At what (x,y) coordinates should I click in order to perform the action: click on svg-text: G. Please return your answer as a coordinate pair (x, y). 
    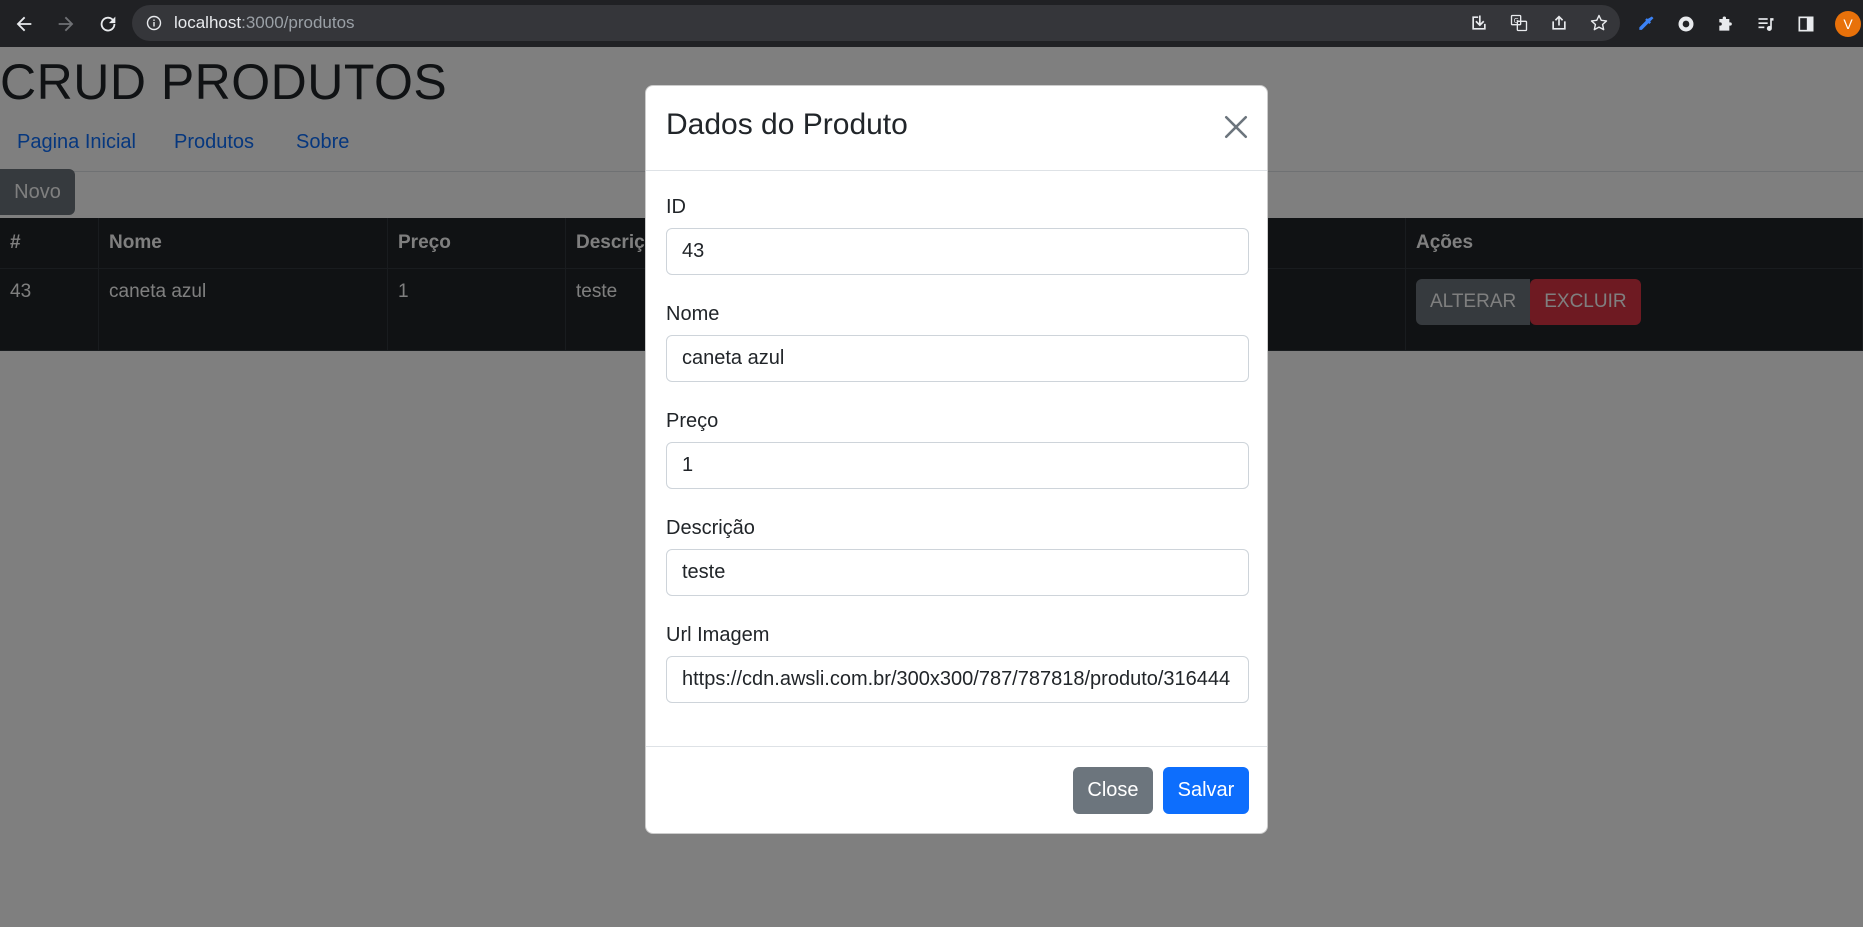
    Looking at the image, I should click on (1516, 21).